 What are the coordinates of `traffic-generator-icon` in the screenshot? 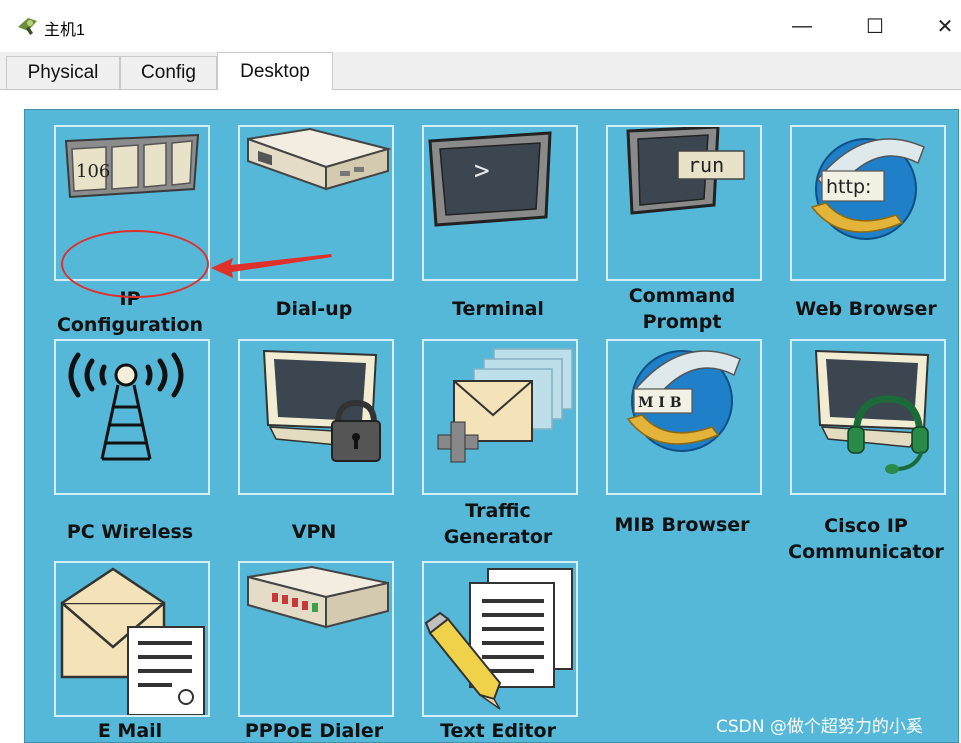 It's located at (505, 405).